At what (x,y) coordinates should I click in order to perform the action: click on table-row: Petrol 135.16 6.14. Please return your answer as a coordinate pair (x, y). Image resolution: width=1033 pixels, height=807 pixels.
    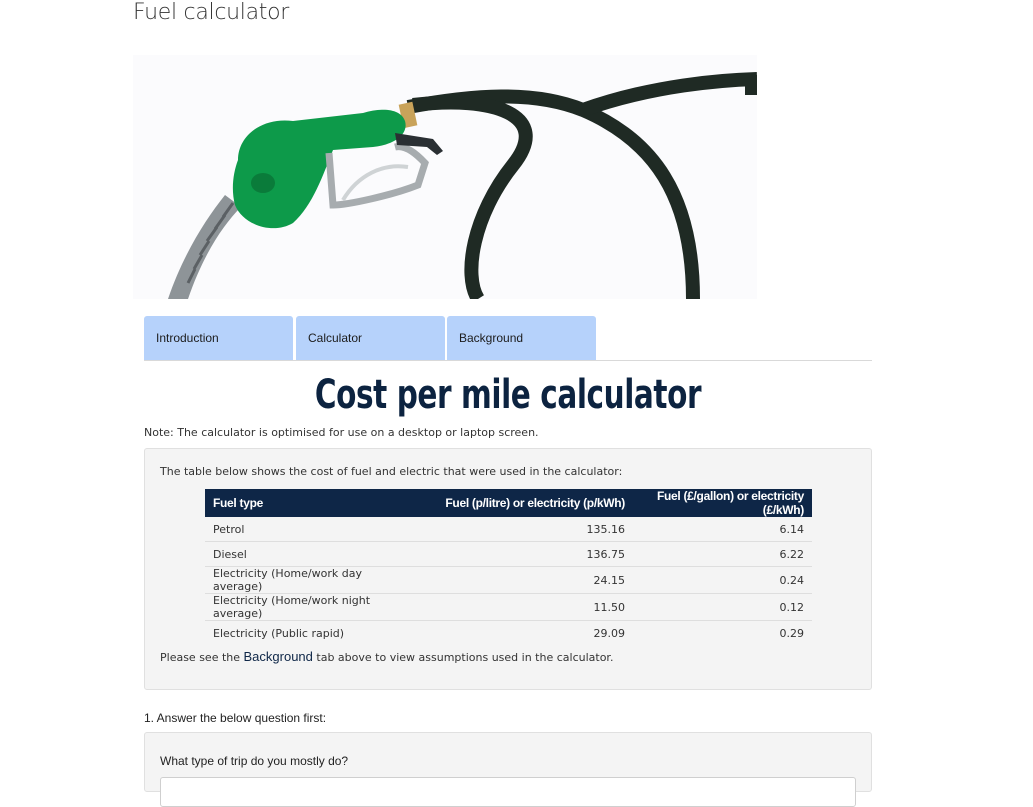
    Looking at the image, I should click on (508, 529).